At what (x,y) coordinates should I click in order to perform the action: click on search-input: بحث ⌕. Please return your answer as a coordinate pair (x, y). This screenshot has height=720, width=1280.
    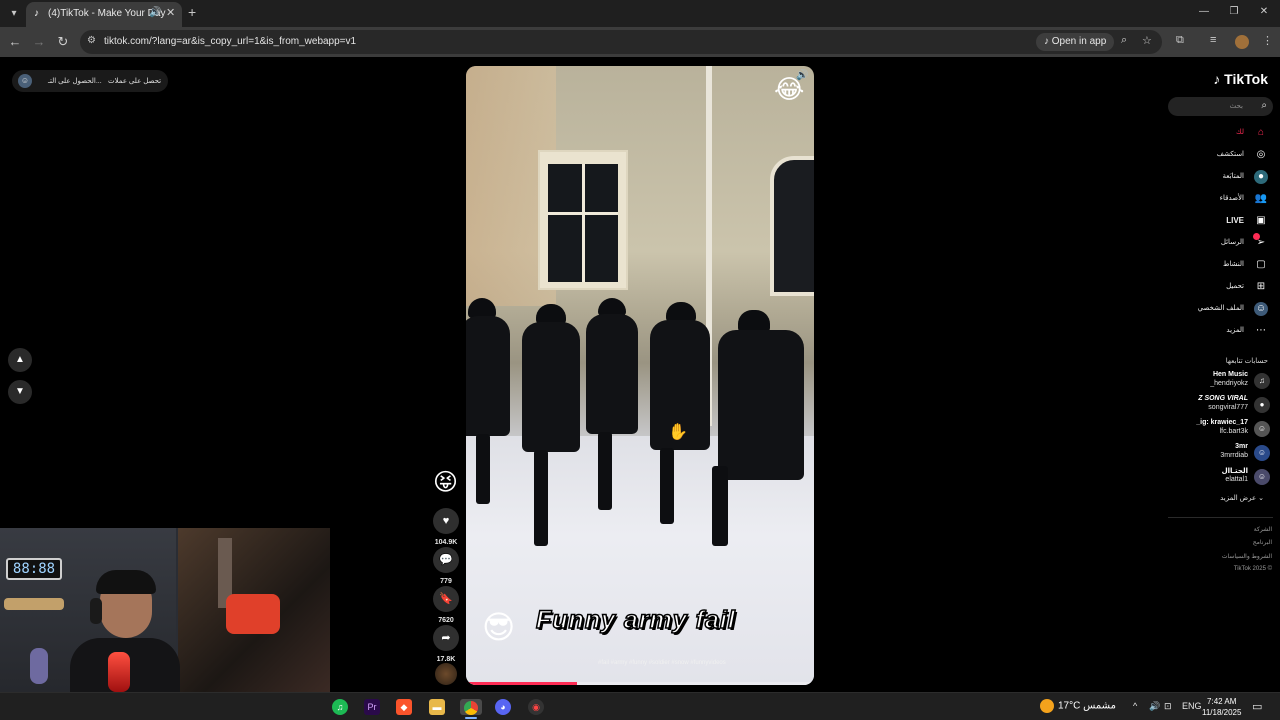
    Looking at the image, I should click on (1220, 106).